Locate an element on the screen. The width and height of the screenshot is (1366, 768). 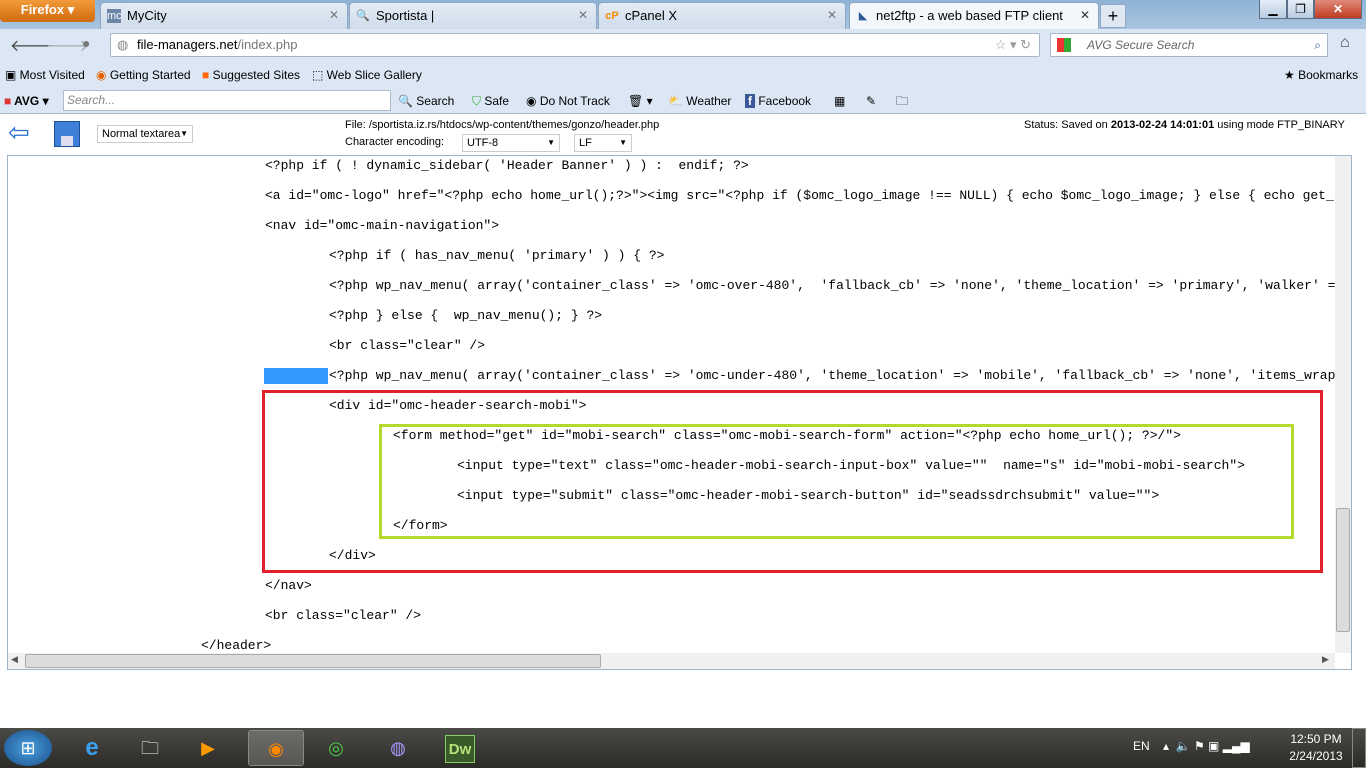
home-icon: ⌂ is located at coordinates (1345, 43).